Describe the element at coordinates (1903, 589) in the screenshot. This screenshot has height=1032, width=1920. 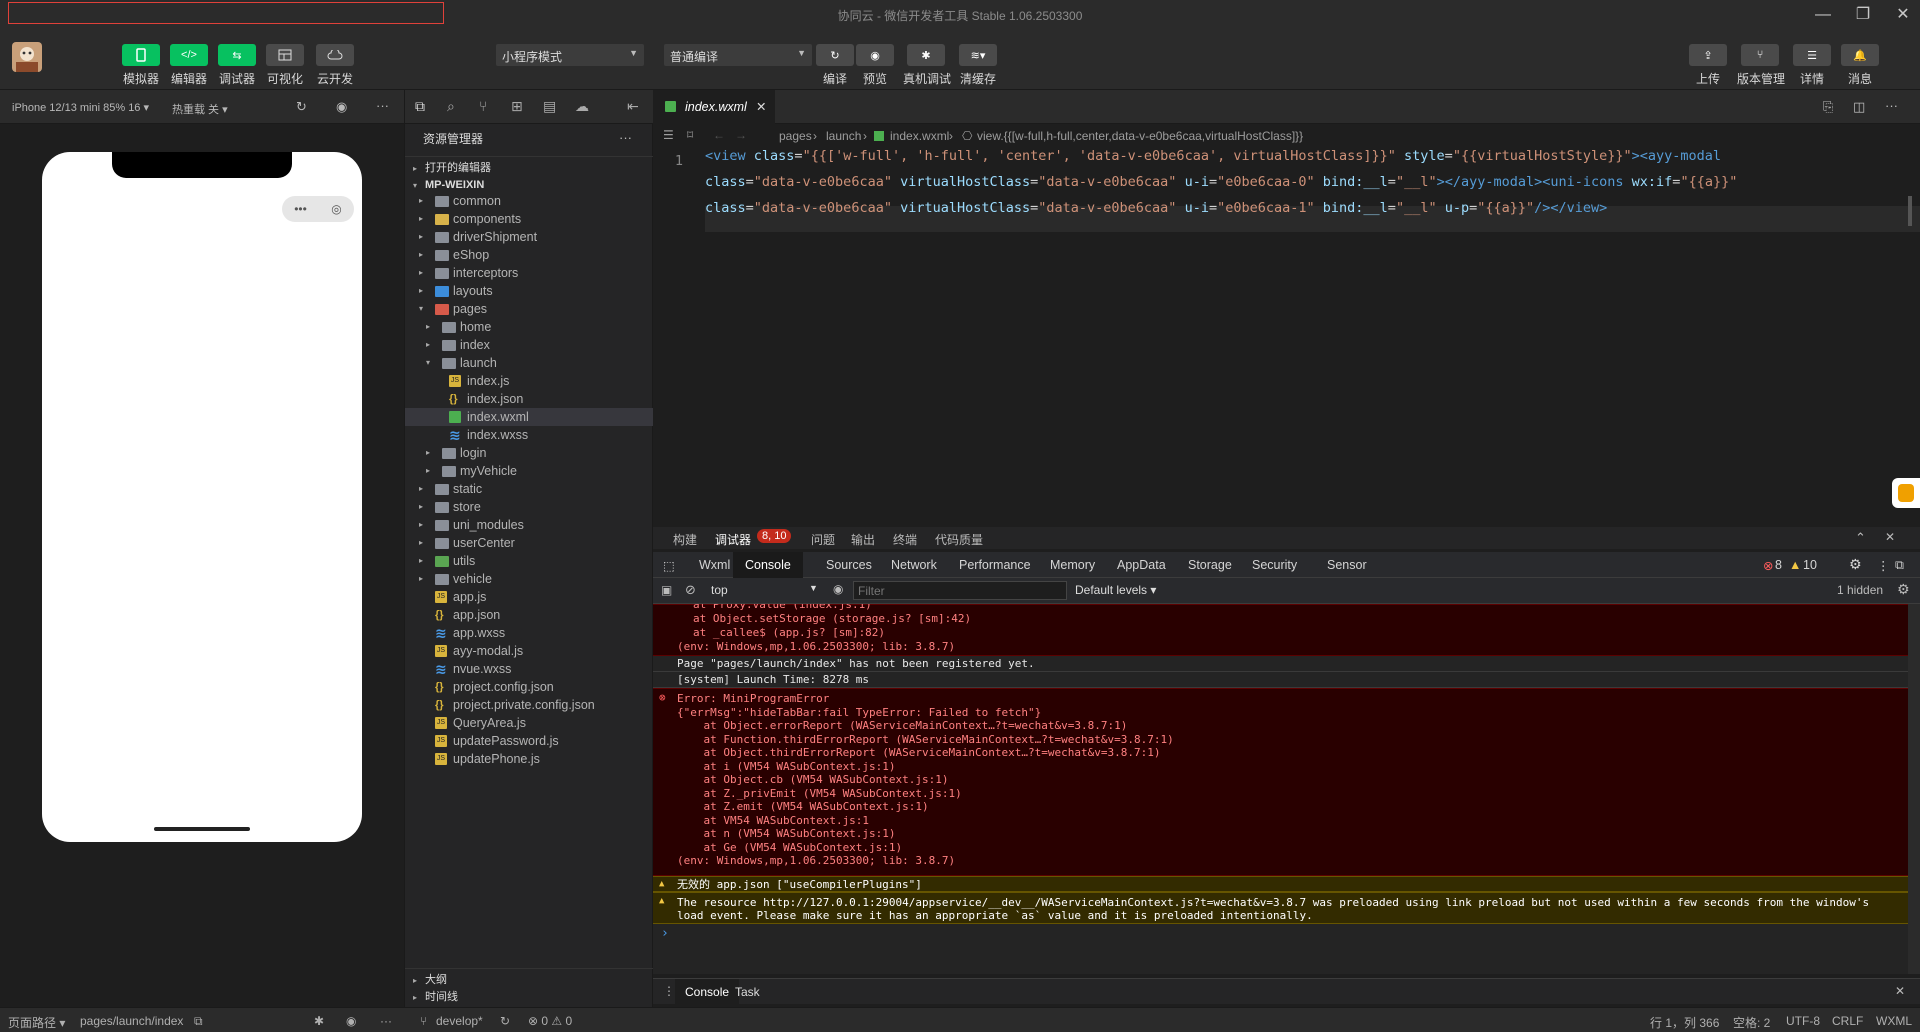
I see `gear-icon: ⚙` at that location.